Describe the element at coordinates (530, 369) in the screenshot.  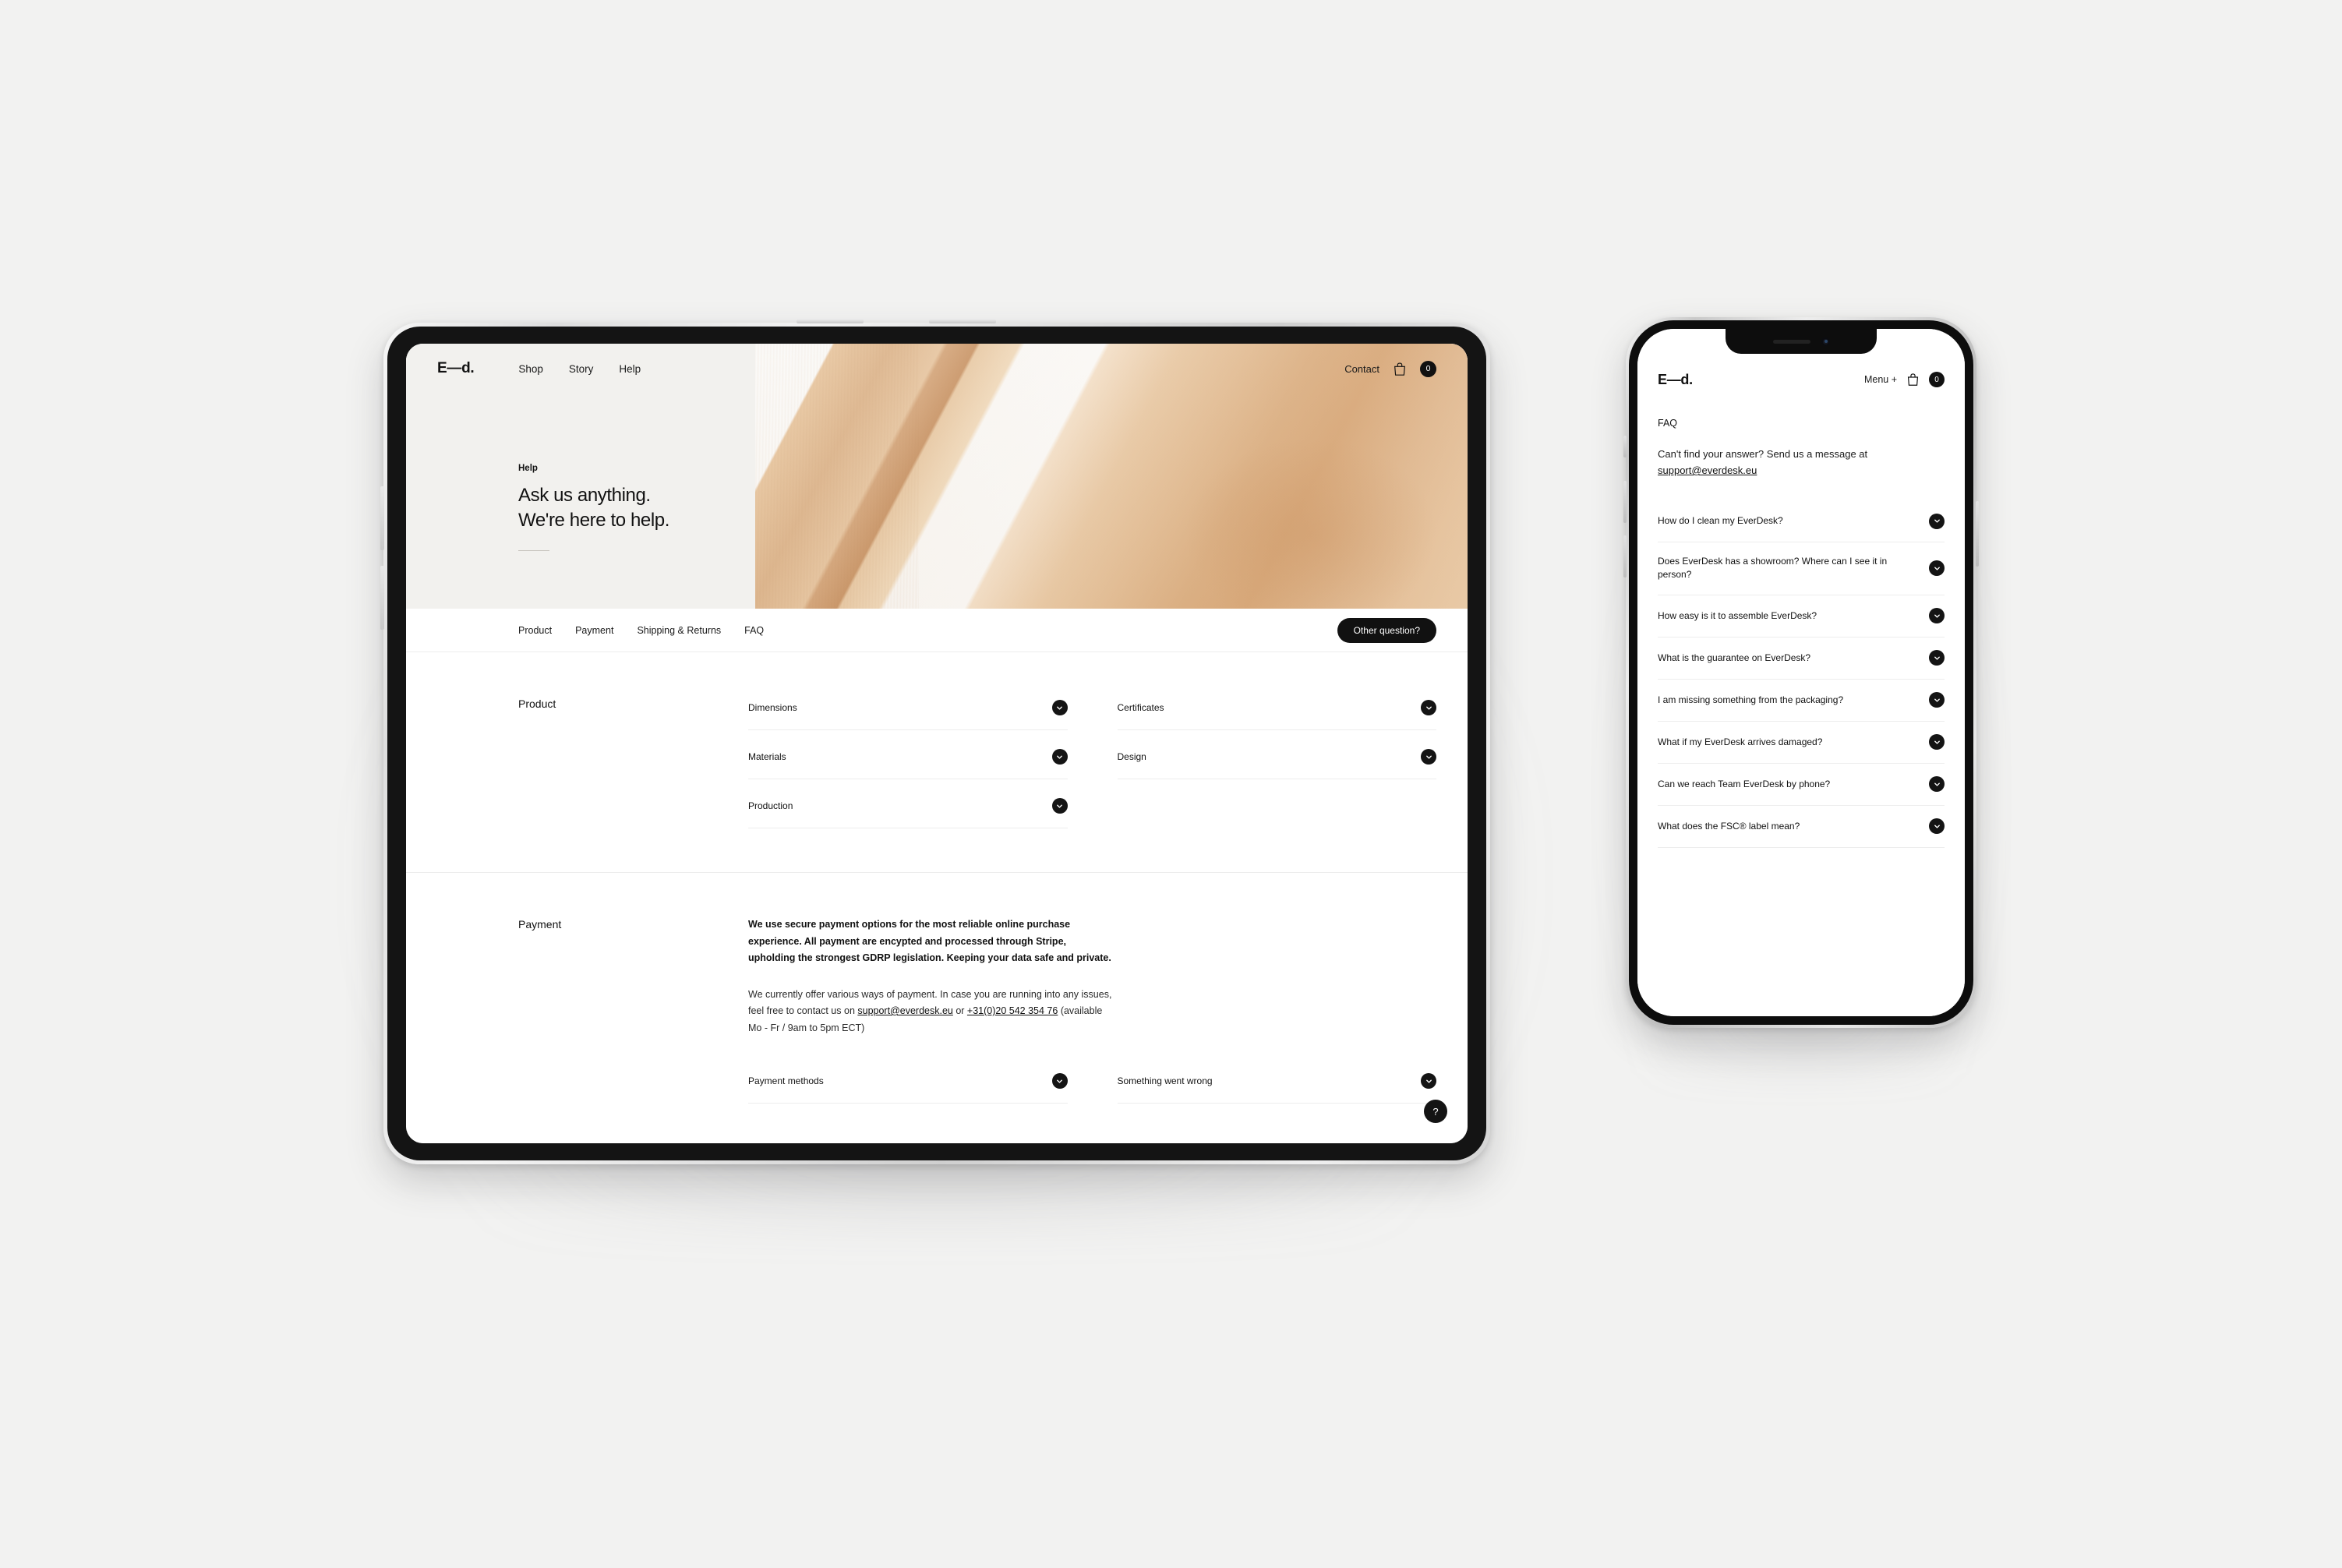
I see `nav-item-shop: Shop` at that location.